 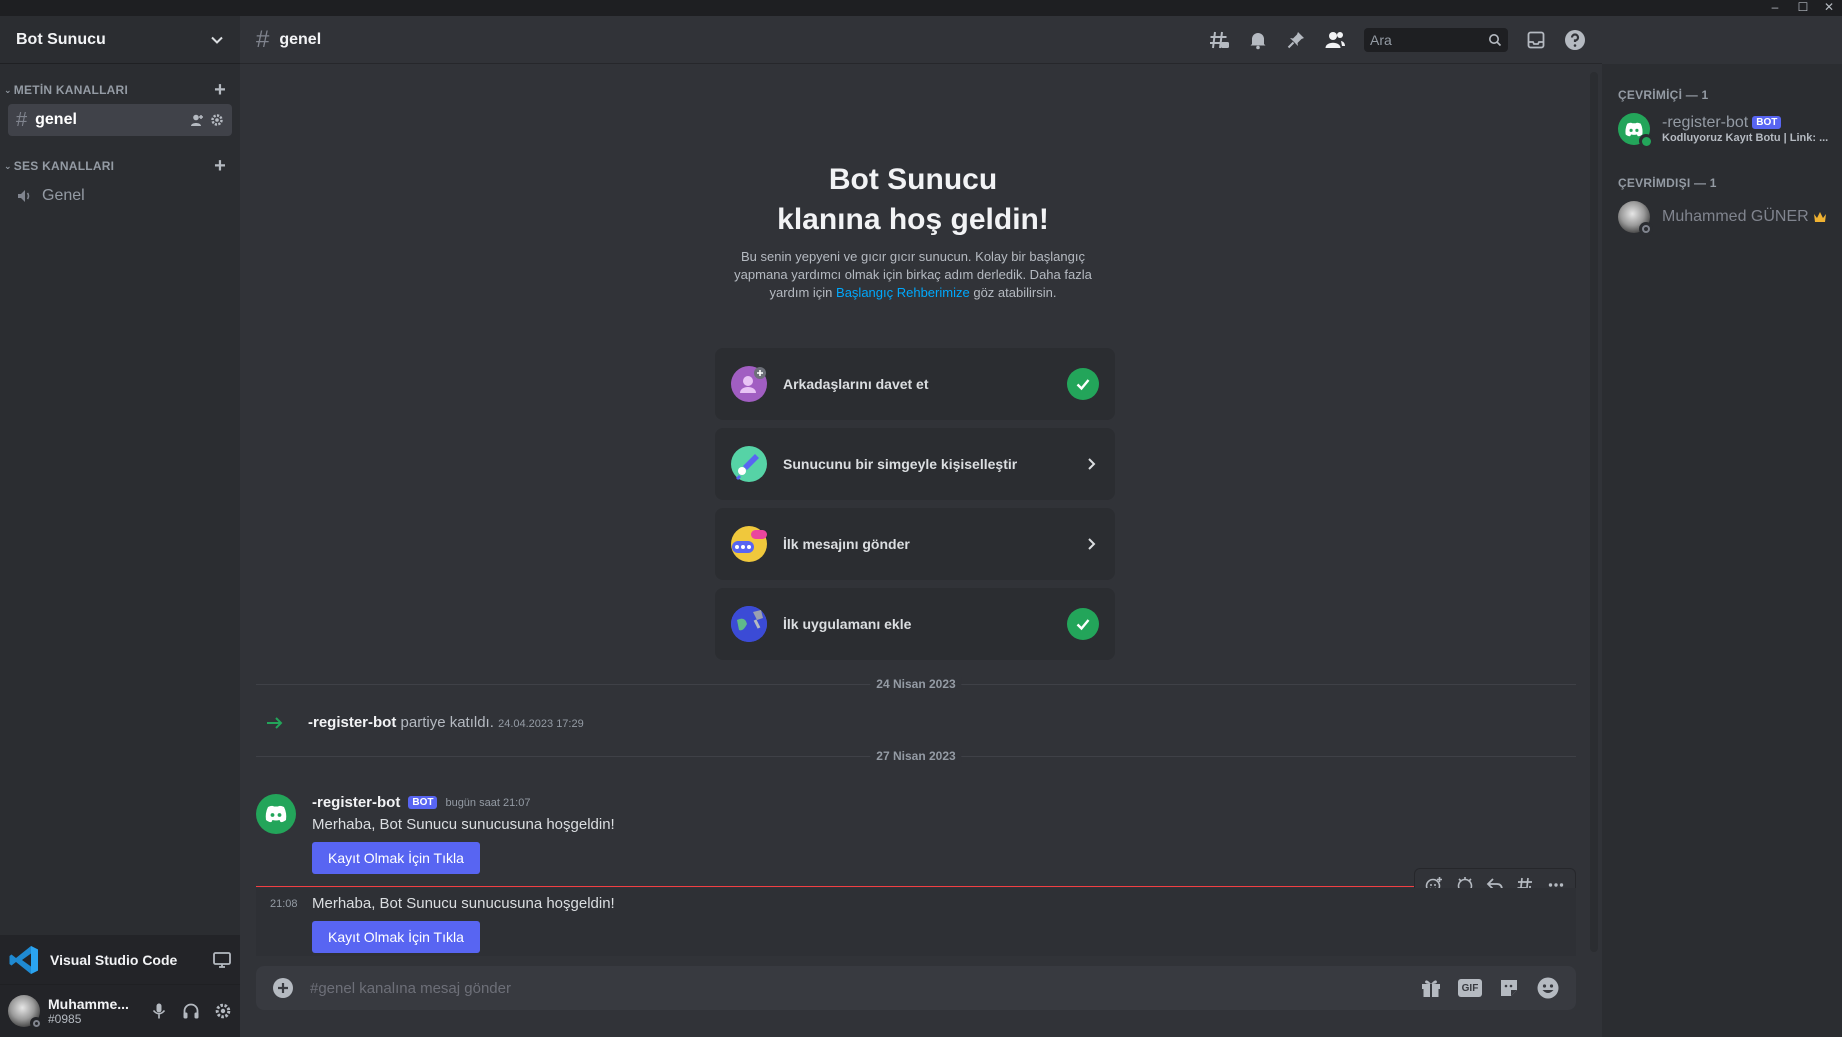 What do you see at coordinates (283, 988) in the screenshot?
I see `add-attachment-icon` at bounding box center [283, 988].